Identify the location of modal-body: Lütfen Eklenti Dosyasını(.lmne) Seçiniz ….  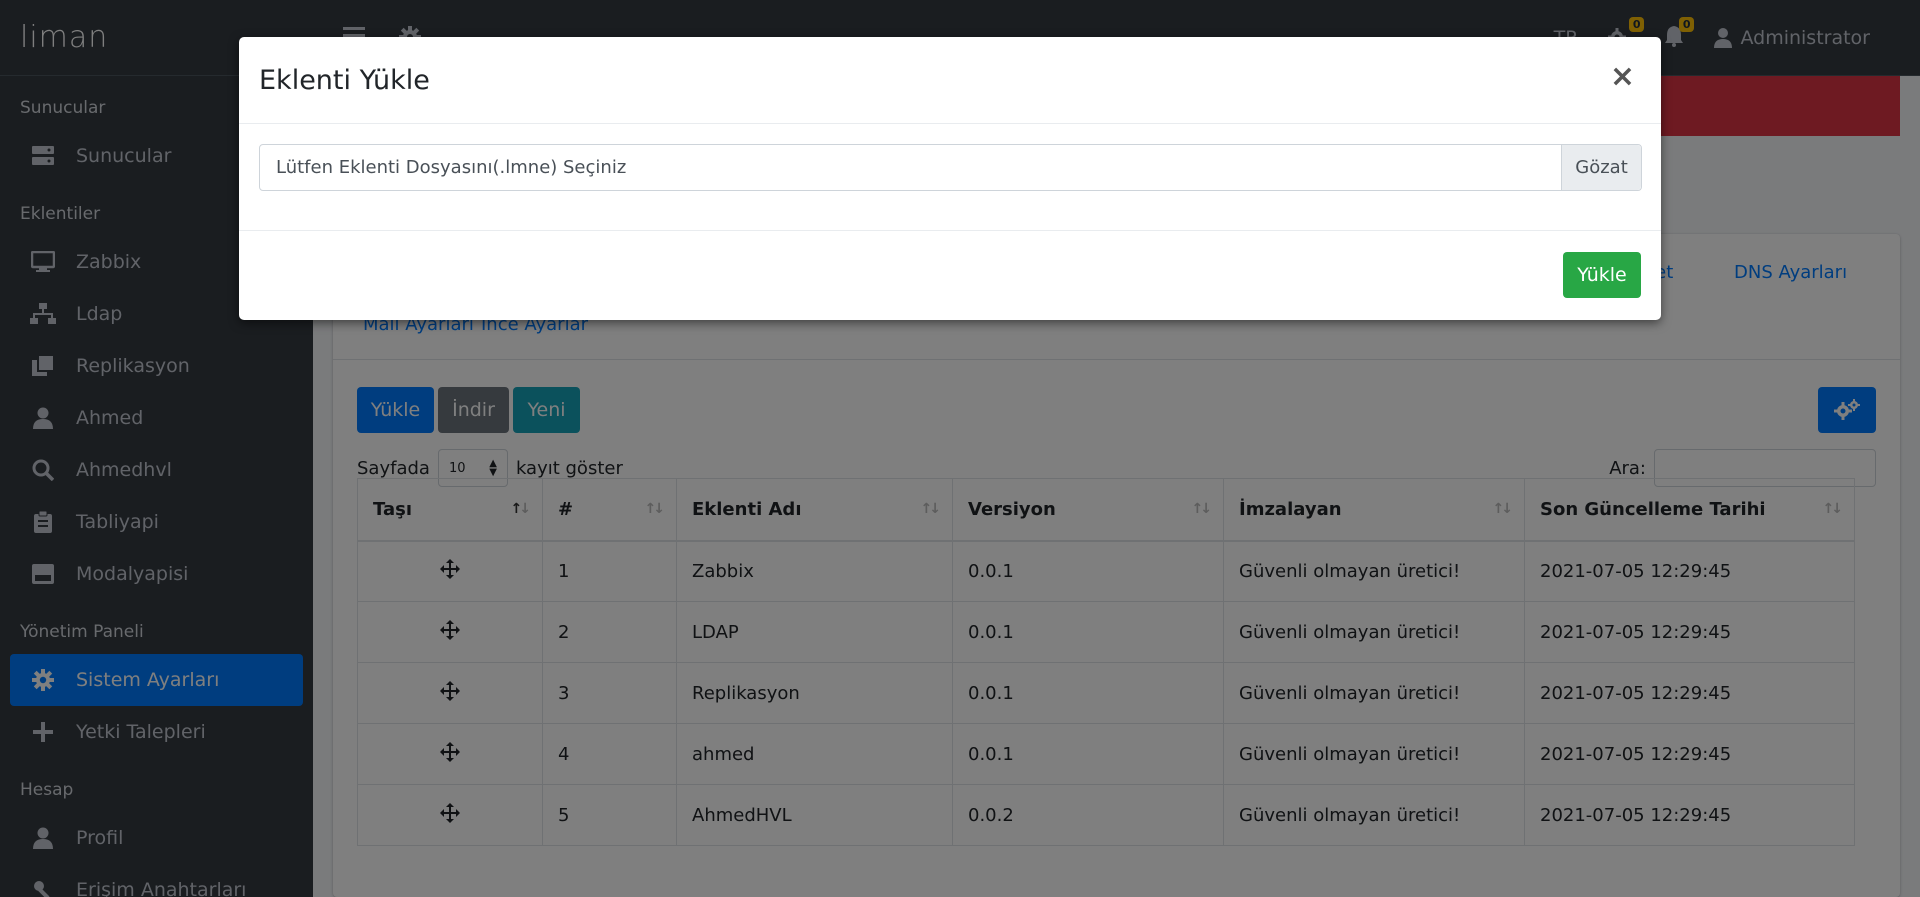
(950, 177).